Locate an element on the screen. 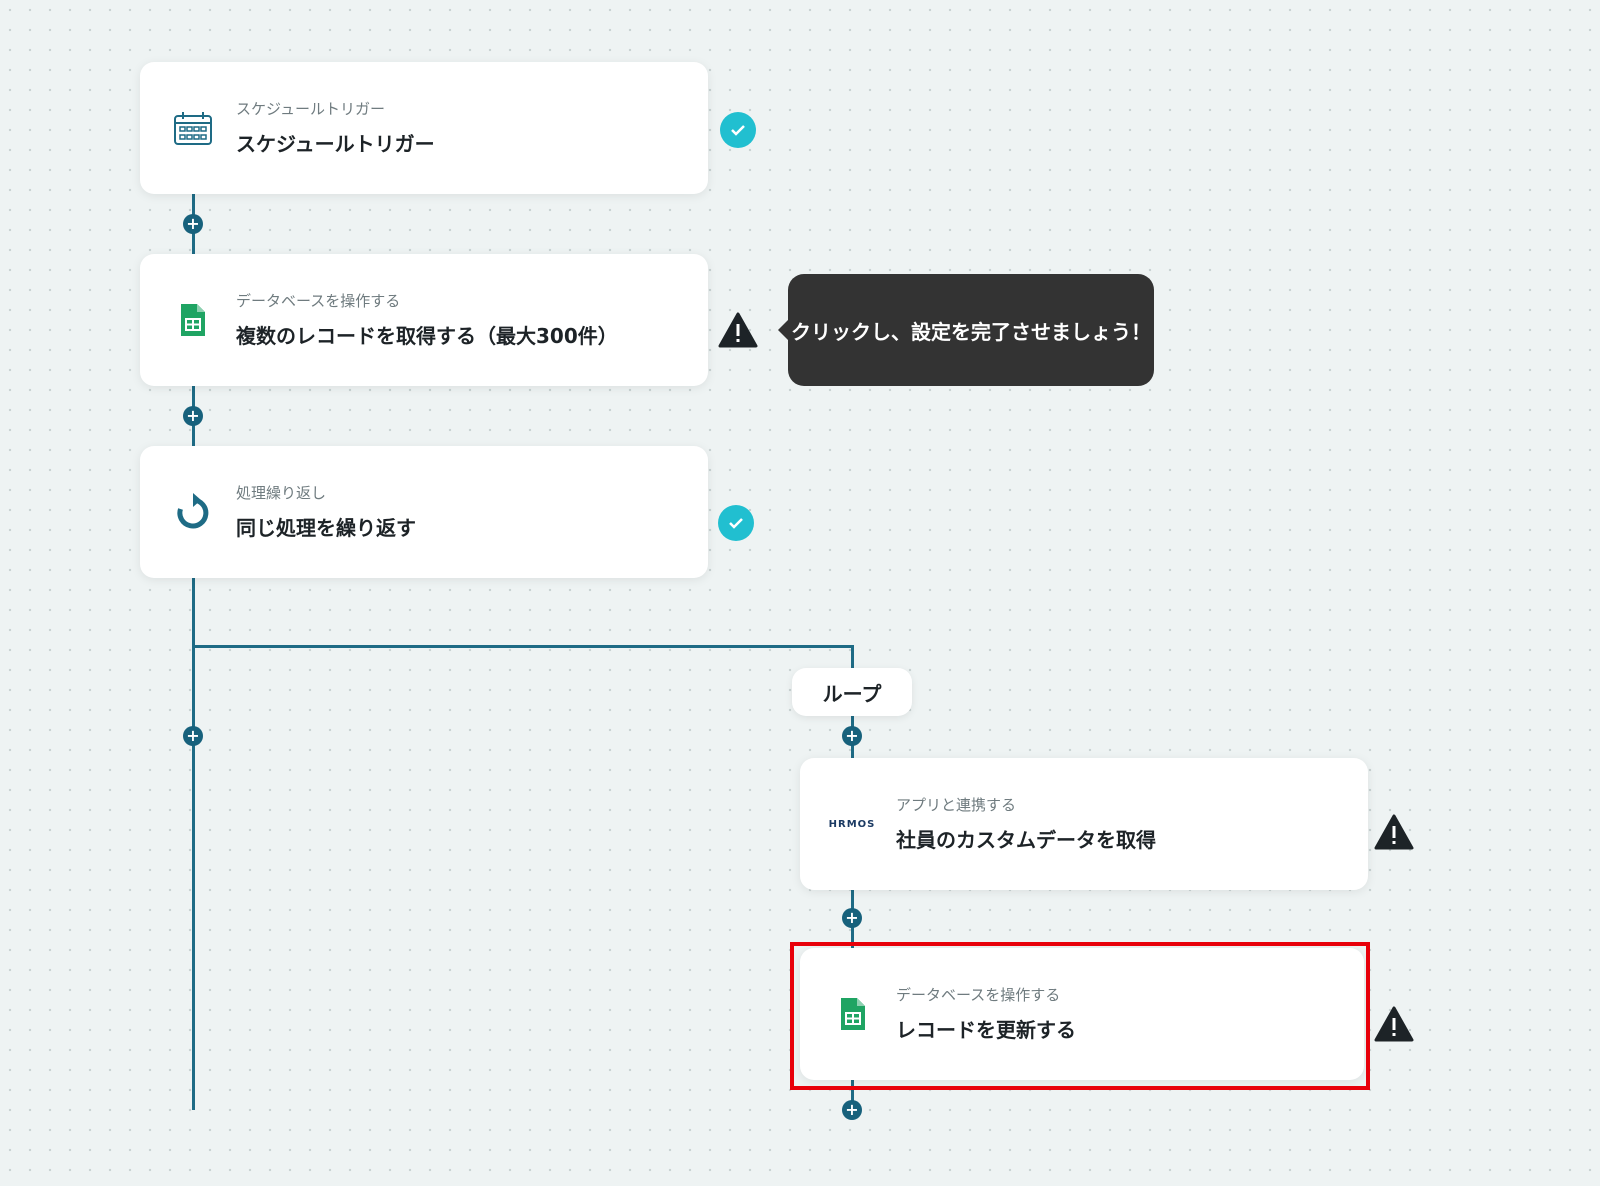  hrmos-logo-icon: HRMOS is located at coordinates (852, 824).